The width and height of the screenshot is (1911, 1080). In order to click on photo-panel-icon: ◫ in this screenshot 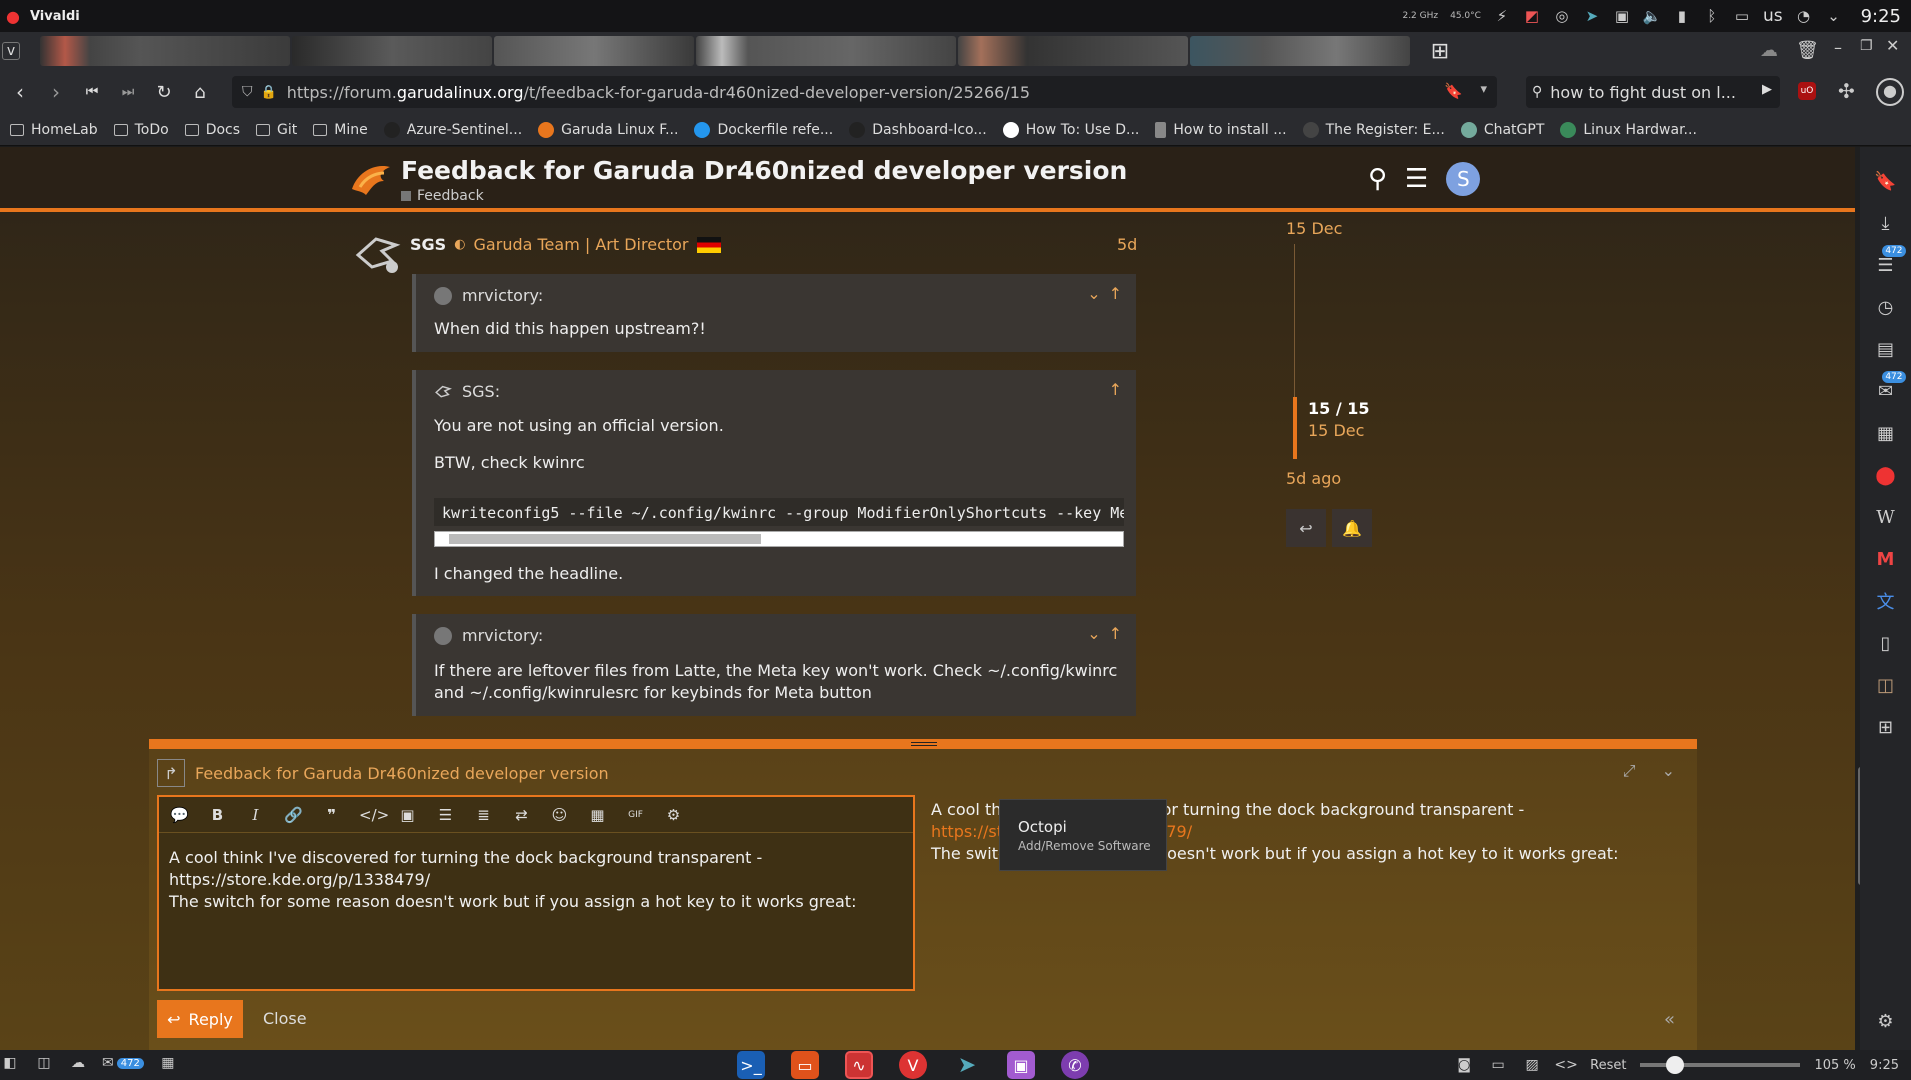, I will do `click(1886, 685)`.